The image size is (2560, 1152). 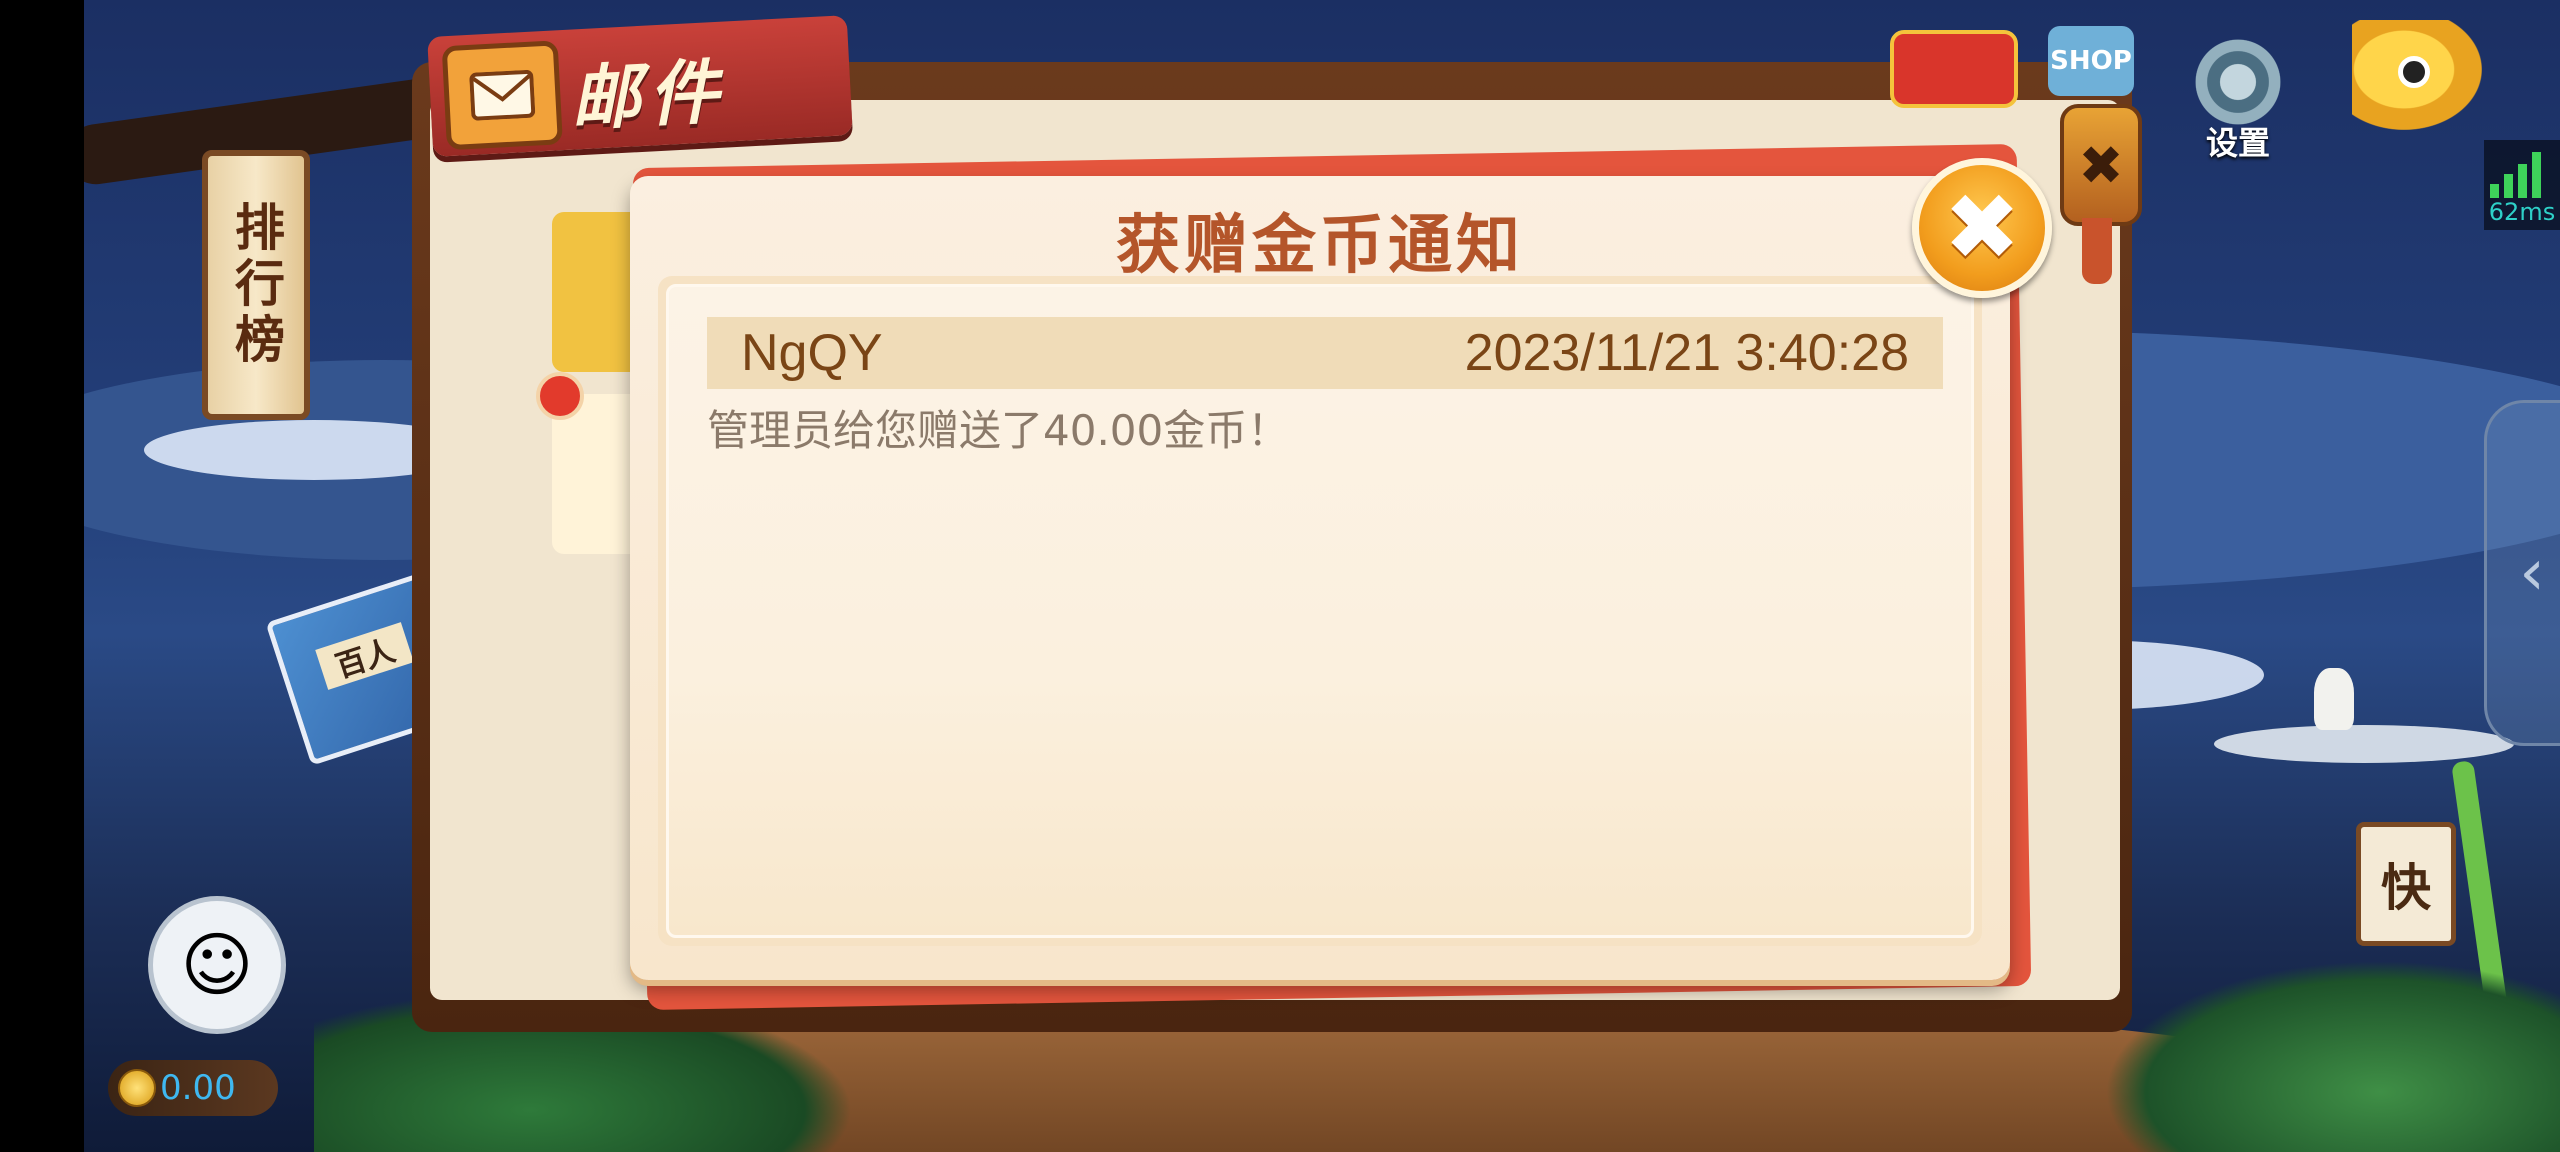 I want to click on avatar-icon: ☺, so click(x=217, y=965).